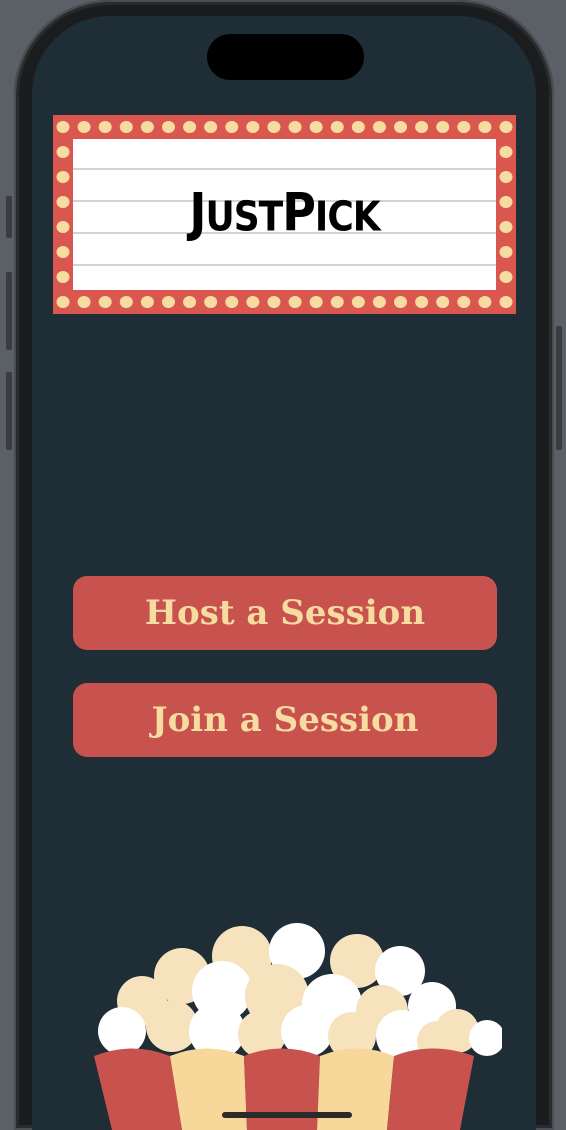 The width and height of the screenshot is (566, 1130). Describe the element at coordinates (9, 411) in the screenshot. I see `phone-volume-down-button` at that location.